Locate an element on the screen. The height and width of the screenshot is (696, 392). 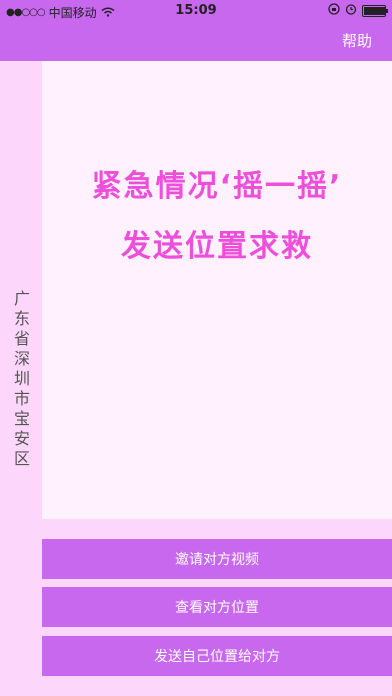
slogan-line-2: 发送位置求救 is located at coordinates (217, 246).